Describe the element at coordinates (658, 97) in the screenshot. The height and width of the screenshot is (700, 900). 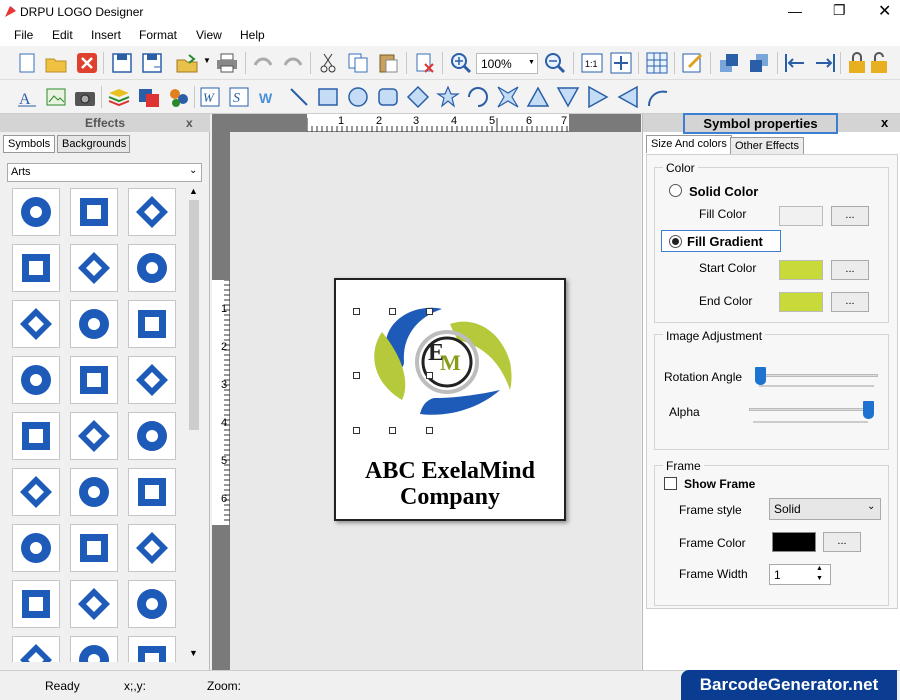
I see `curve-tool-icon` at that location.